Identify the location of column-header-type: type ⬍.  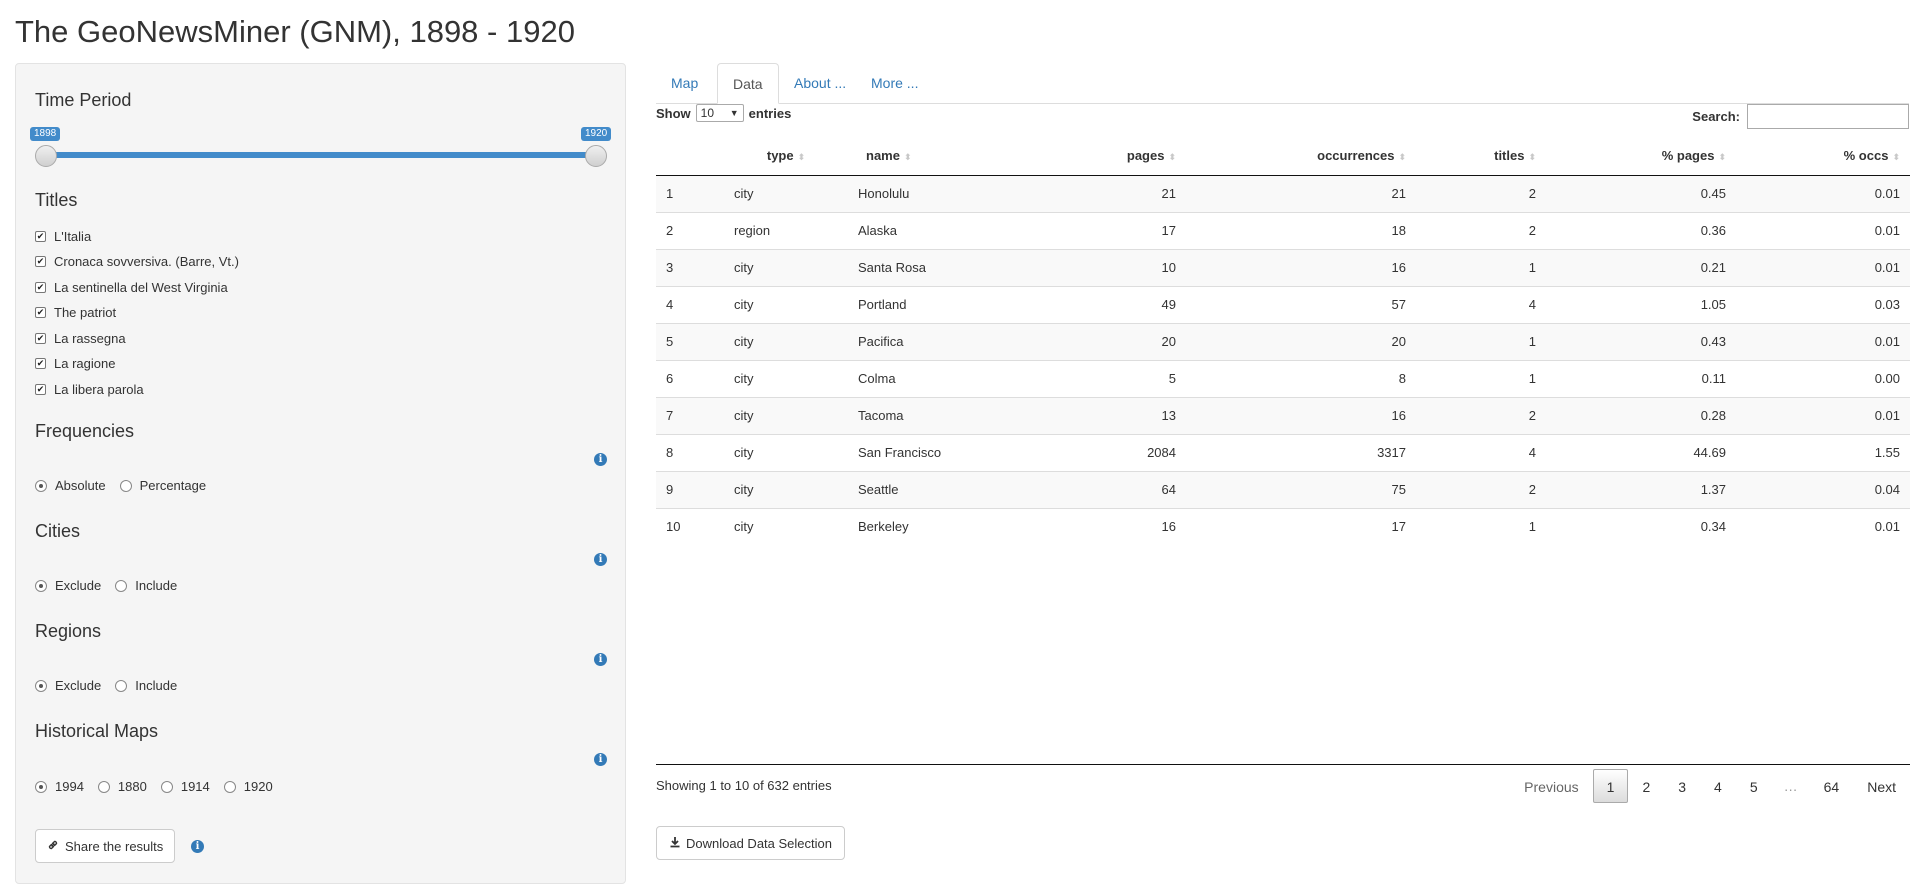
(786, 156).